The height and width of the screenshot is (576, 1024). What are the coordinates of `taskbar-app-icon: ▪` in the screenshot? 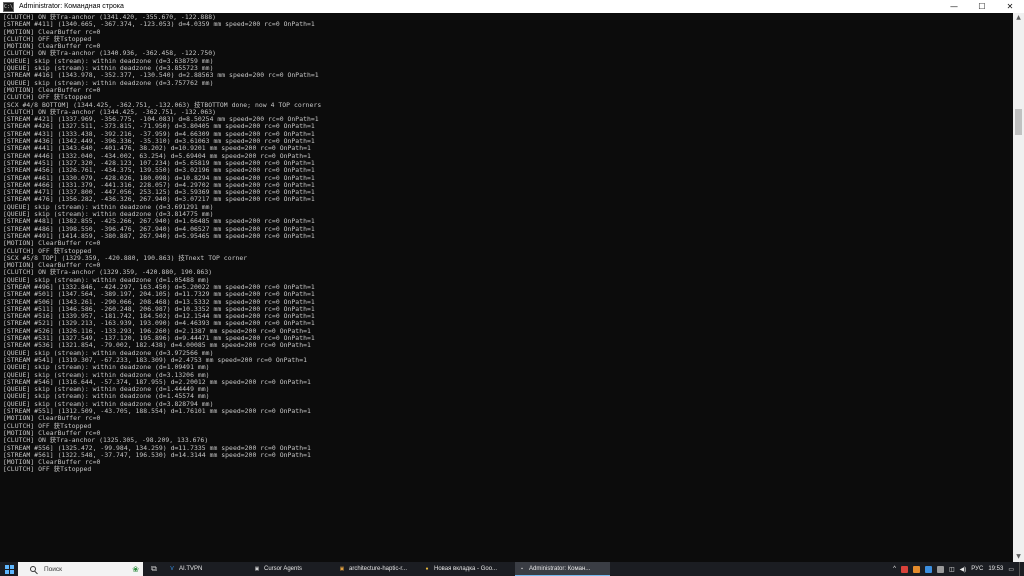 It's located at (522, 568).